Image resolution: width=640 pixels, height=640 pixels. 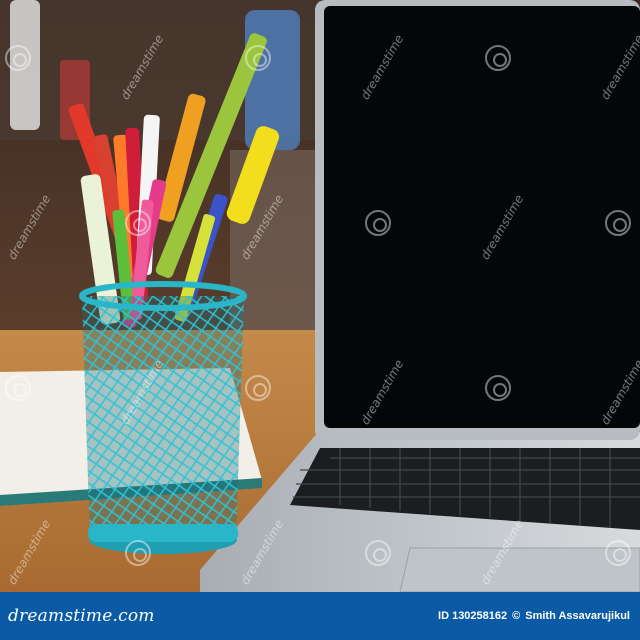 What do you see at coordinates (81, 616) in the screenshot?
I see `brand-logo: dreamstime.com` at bounding box center [81, 616].